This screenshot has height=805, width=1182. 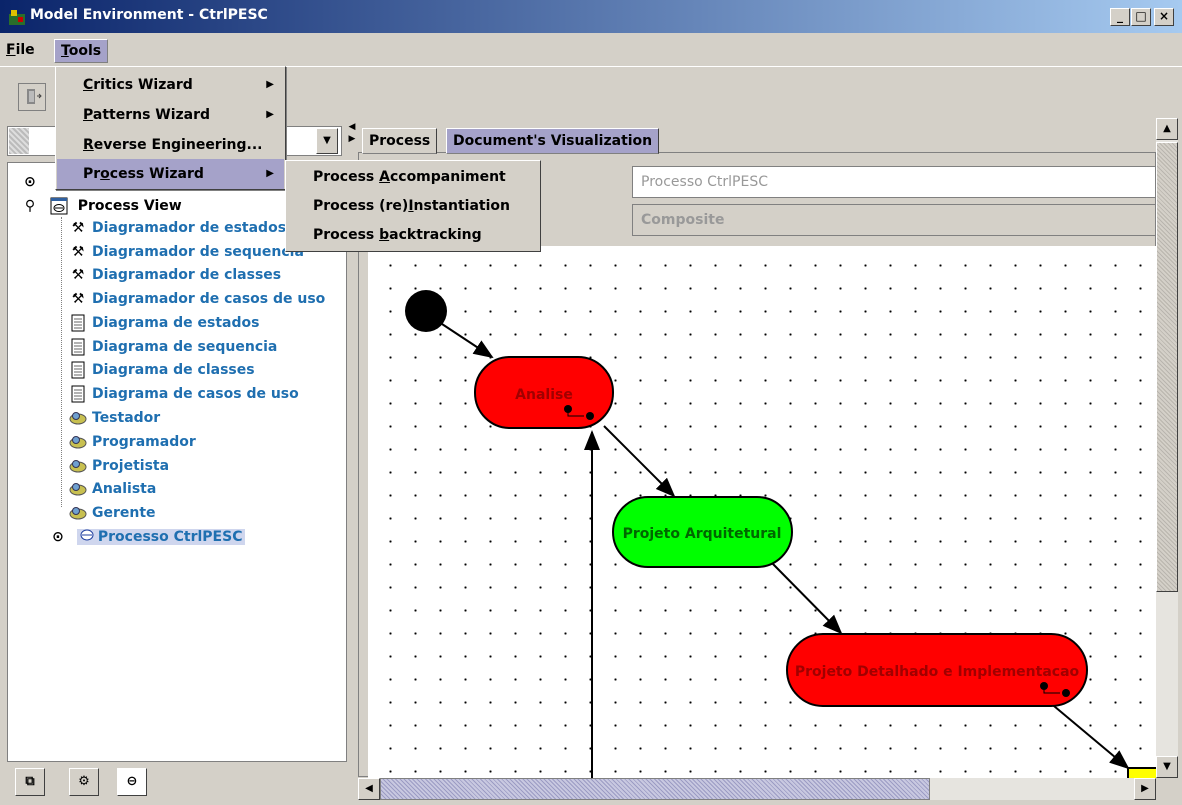 What do you see at coordinates (59, 206) in the screenshot?
I see `process-view-icon` at bounding box center [59, 206].